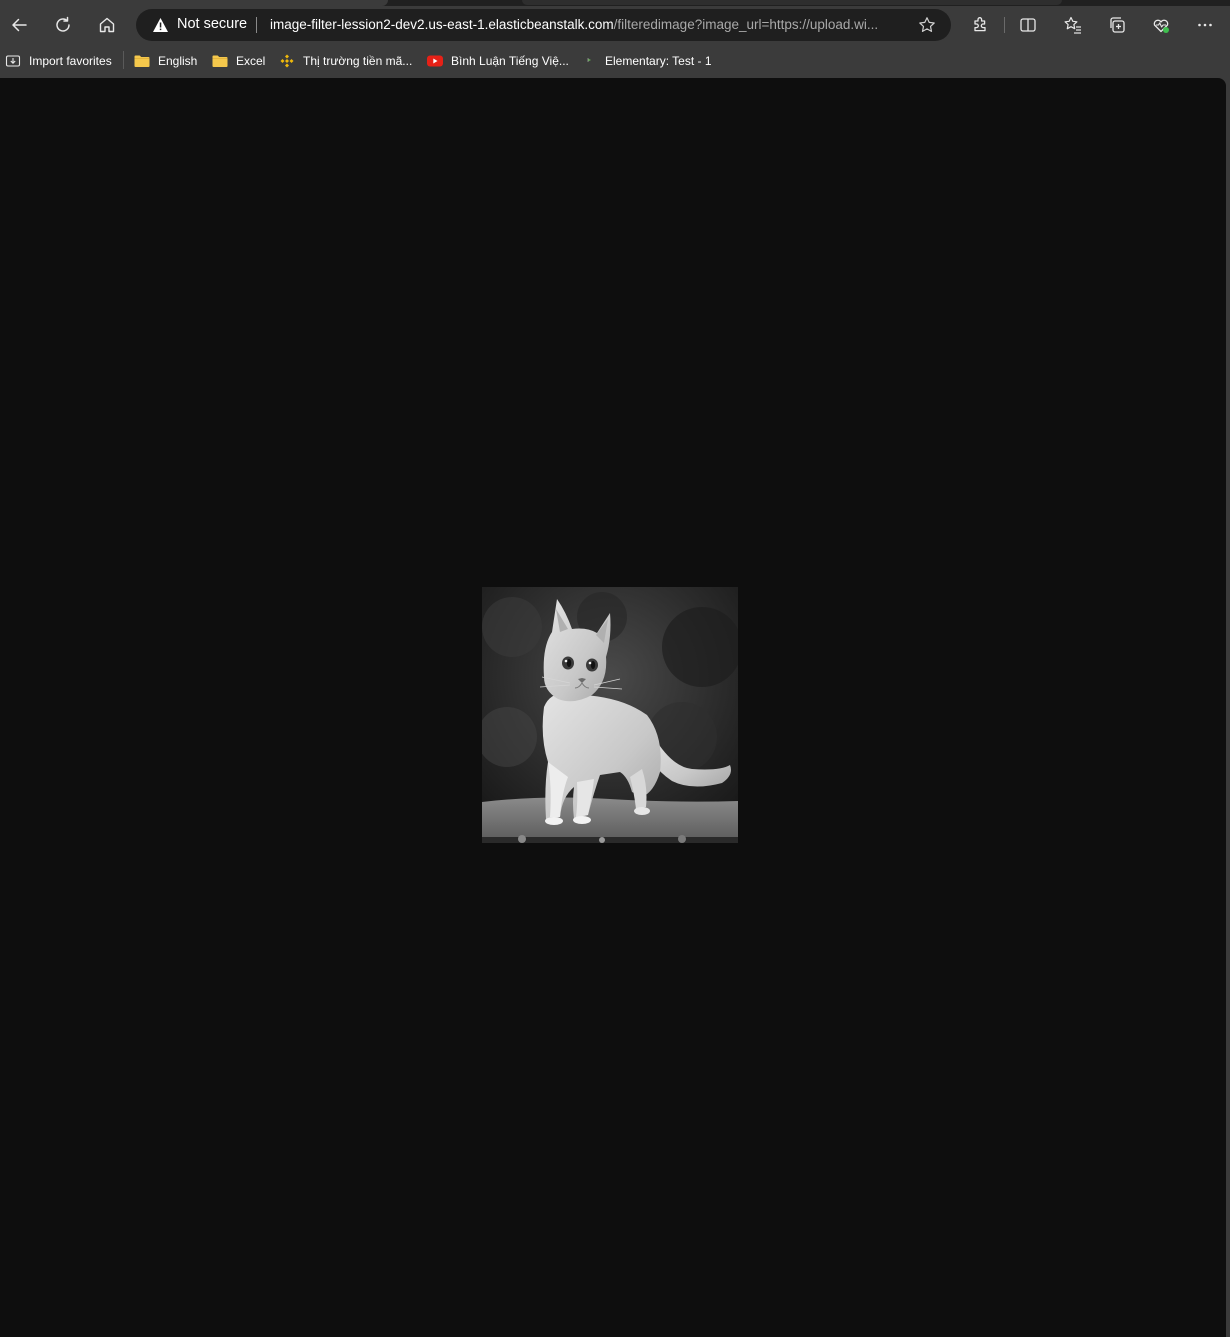 The height and width of the screenshot is (1337, 1230). I want to click on favorite-excel: Excel, so click(238, 61).